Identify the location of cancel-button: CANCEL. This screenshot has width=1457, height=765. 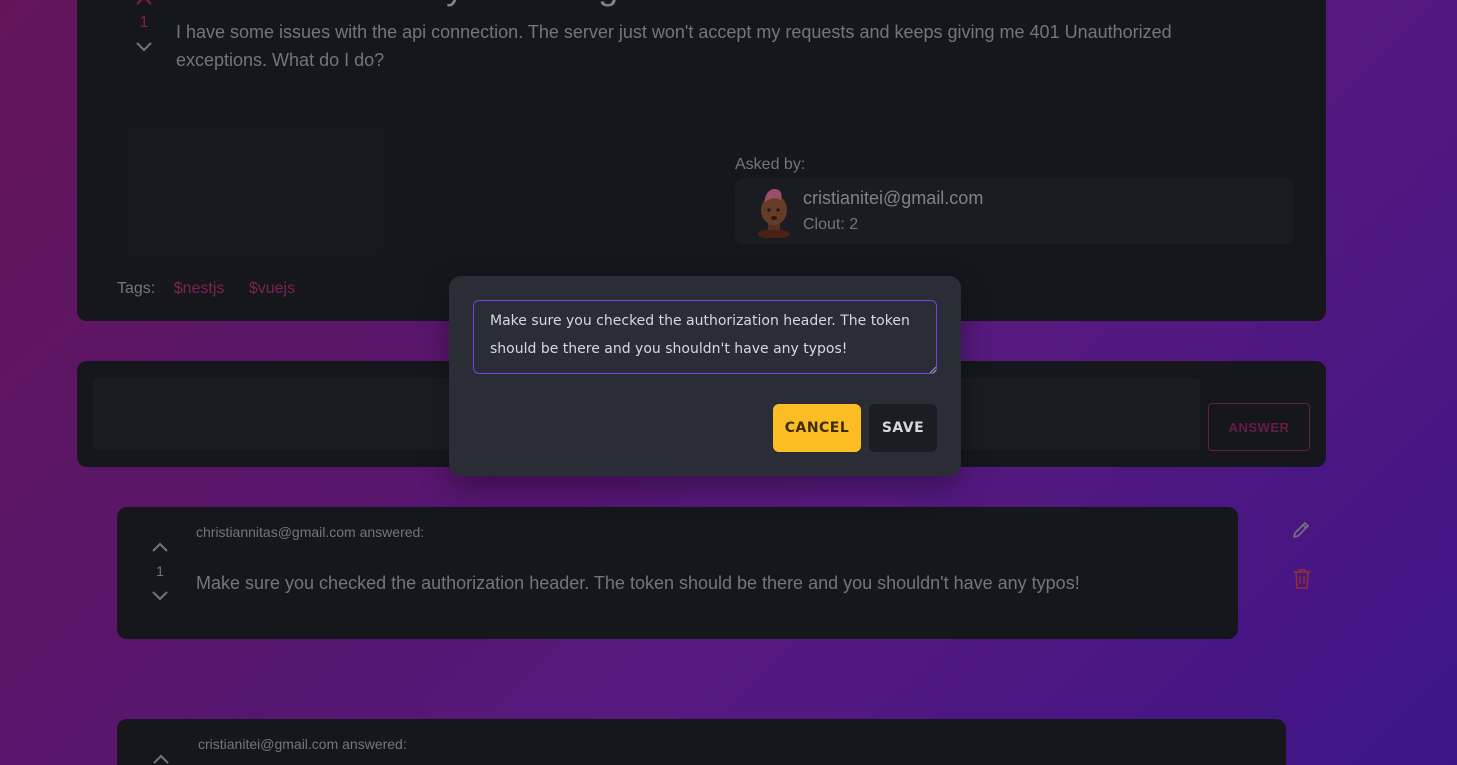
(817, 428).